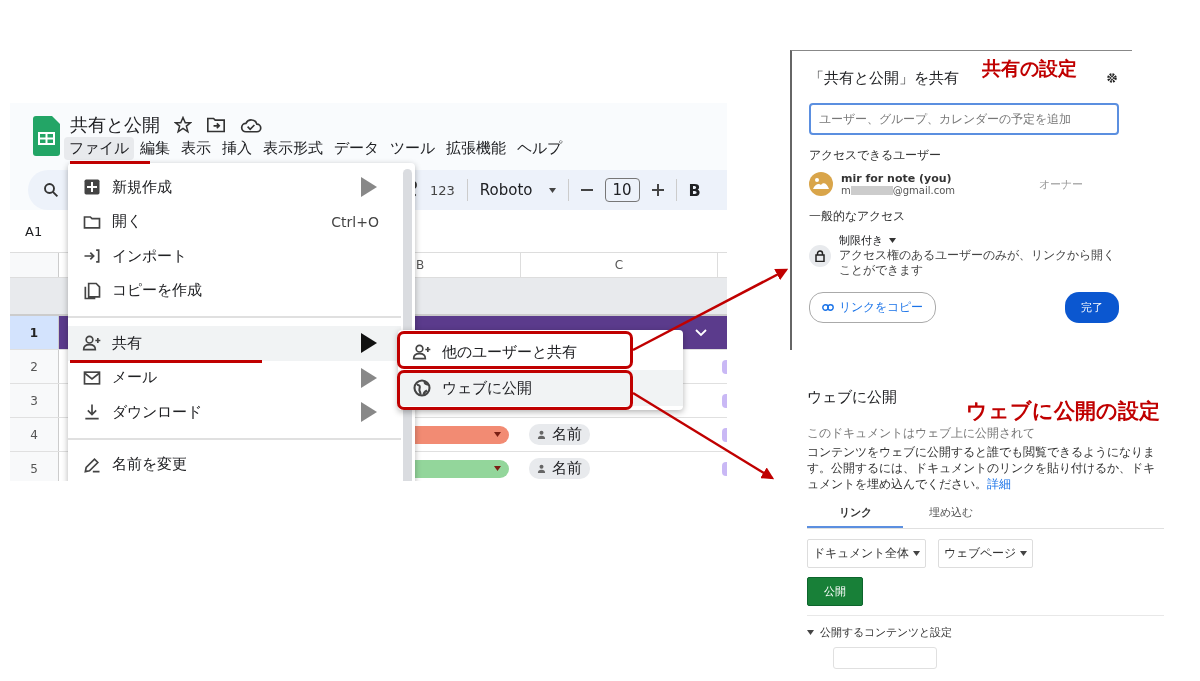 The height and width of the screenshot is (681, 1200). Describe the element at coordinates (539, 148) in the screenshot. I see `menu-item: ヘルプ` at that location.